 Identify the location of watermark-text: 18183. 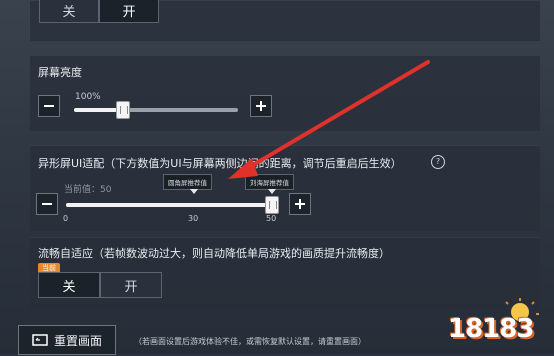
(491, 329).